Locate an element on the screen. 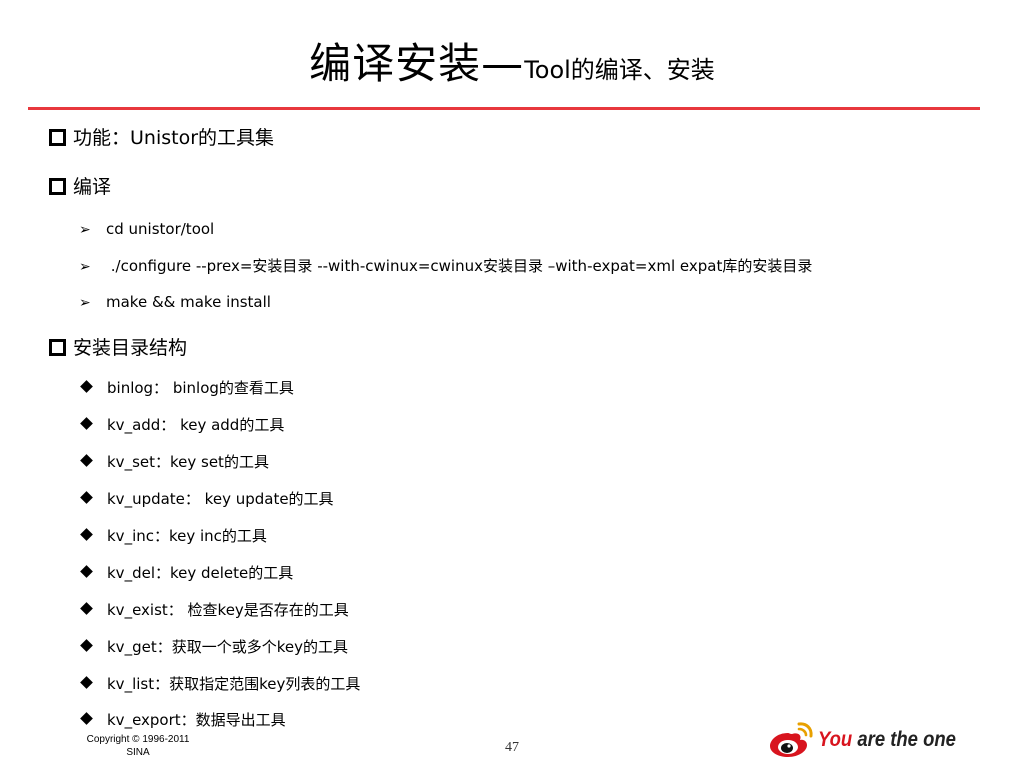 Image resolution: width=1024 pixels, height=768 pixels. list-item: kv_list：获取指定范围key列表的工具 is located at coordinates (219, 684).